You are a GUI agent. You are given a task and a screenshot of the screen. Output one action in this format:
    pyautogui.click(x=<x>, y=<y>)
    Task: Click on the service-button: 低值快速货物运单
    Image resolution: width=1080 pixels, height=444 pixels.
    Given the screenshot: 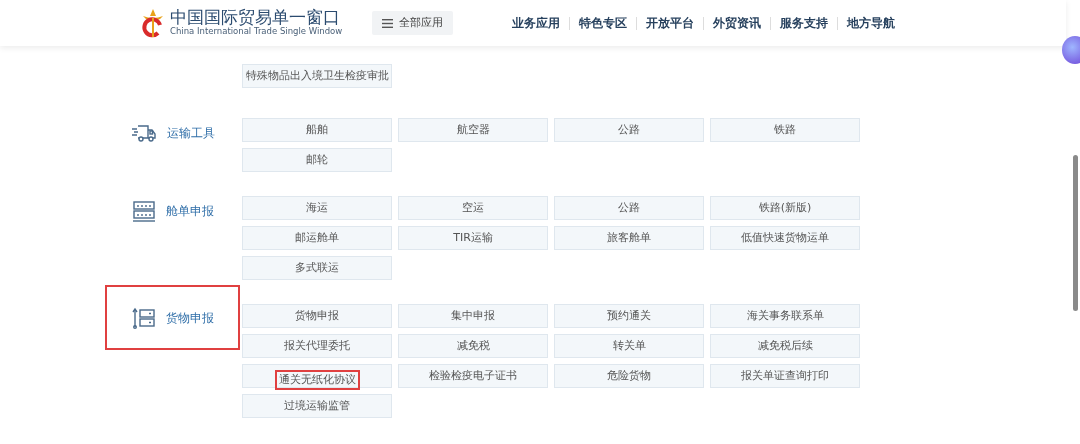 What is the action you would take?
    pyautogui.click(x=785, y=238)
    